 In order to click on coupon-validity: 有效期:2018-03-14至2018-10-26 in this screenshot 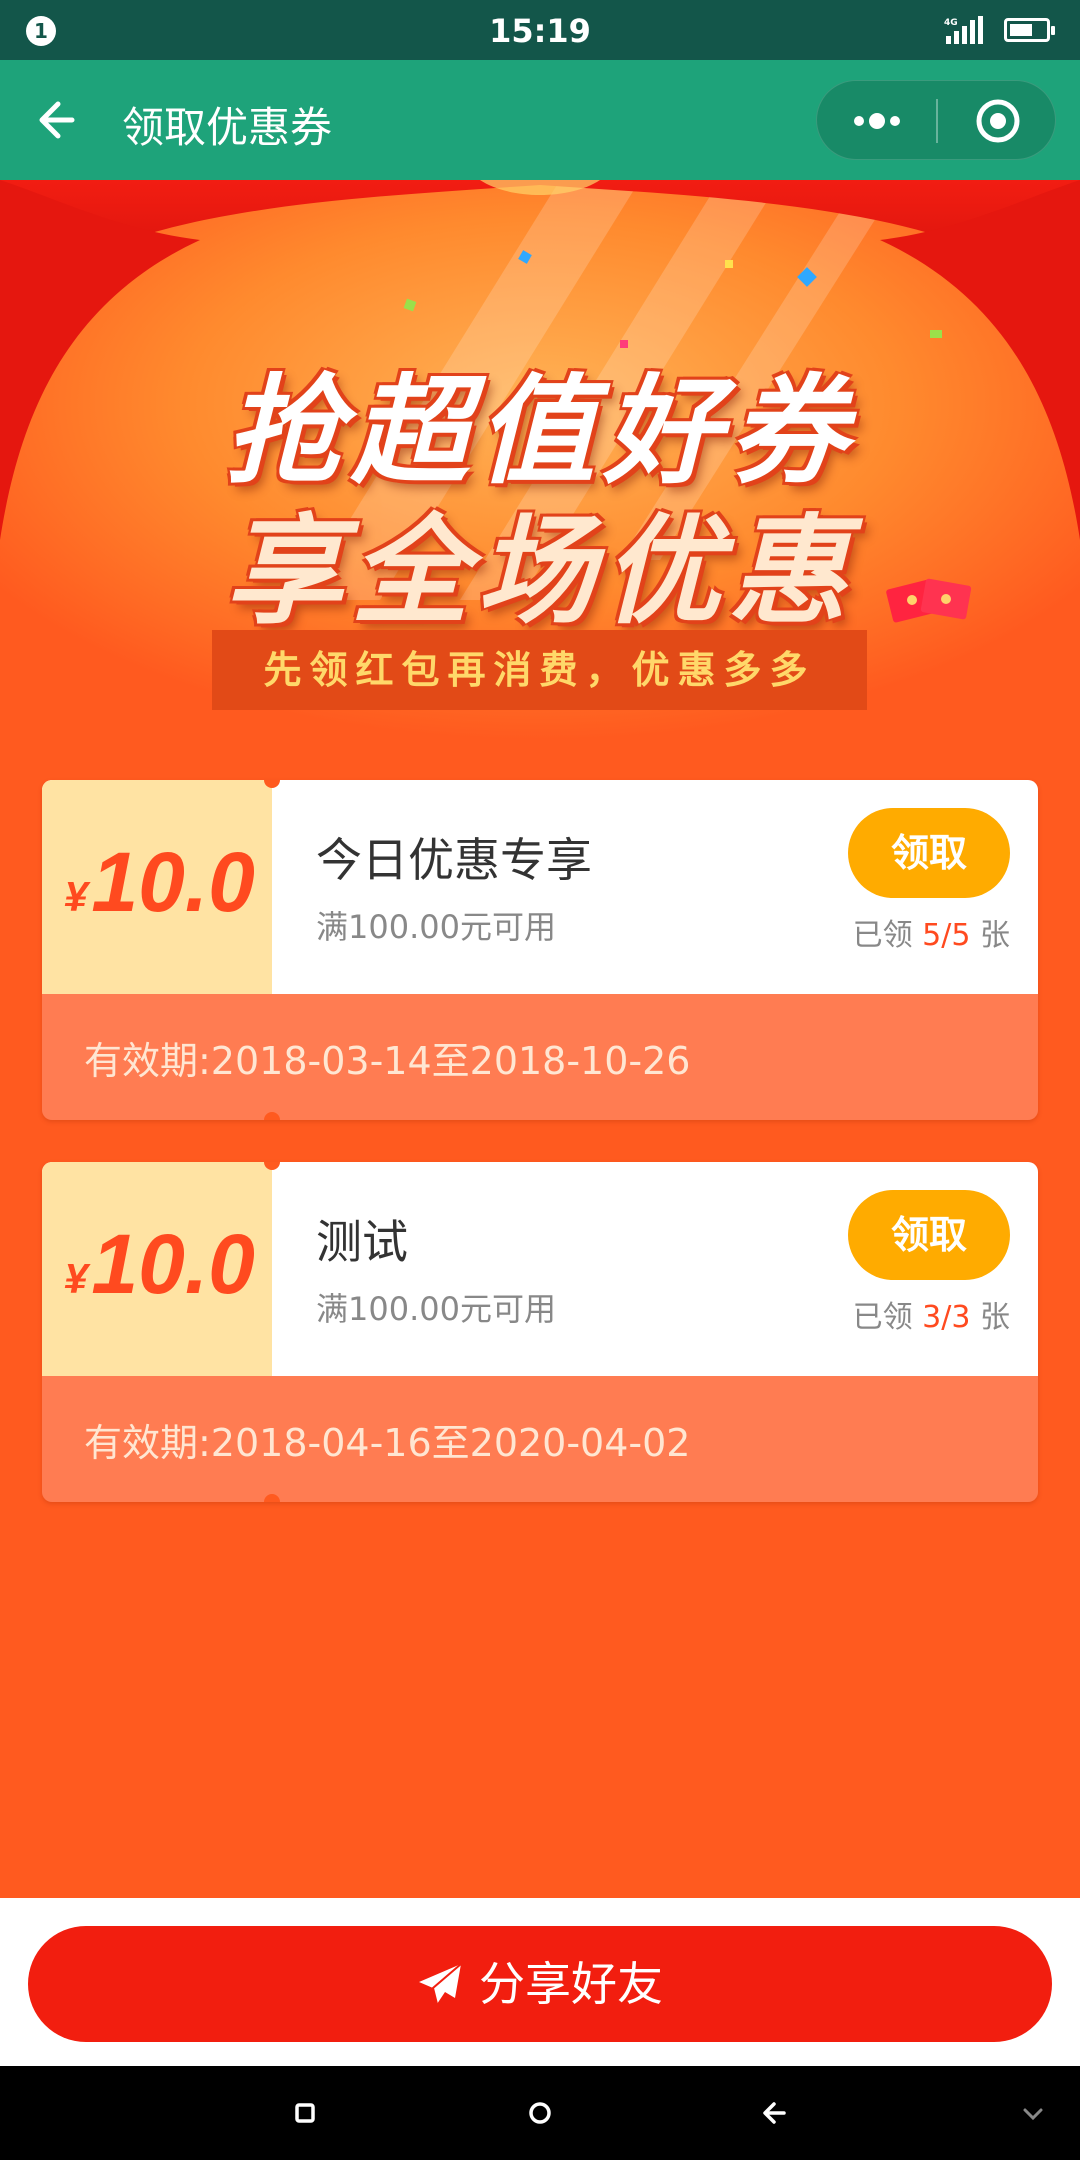, I will do `click(387, 1061)`.